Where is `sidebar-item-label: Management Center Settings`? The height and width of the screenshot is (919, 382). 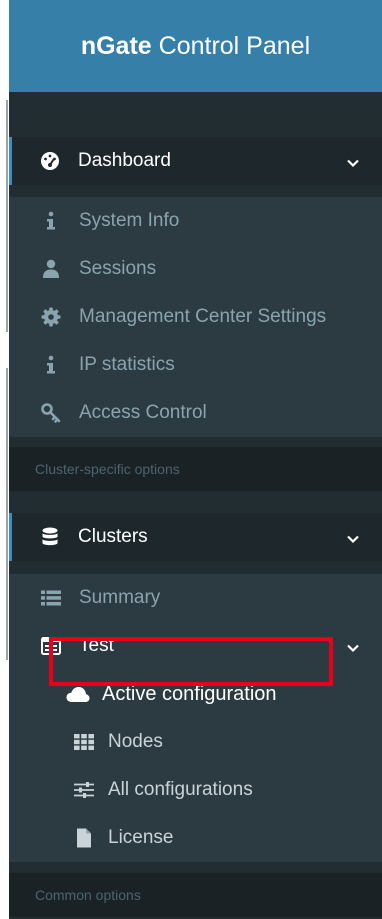 sidebar-item-label: Management Center Settings is located at coordinates (203, 316).